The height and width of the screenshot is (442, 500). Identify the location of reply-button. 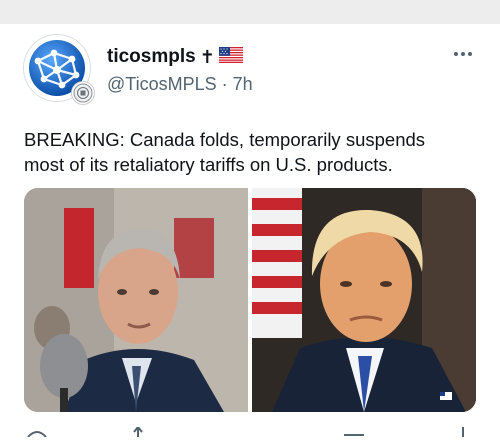
(37, 431).